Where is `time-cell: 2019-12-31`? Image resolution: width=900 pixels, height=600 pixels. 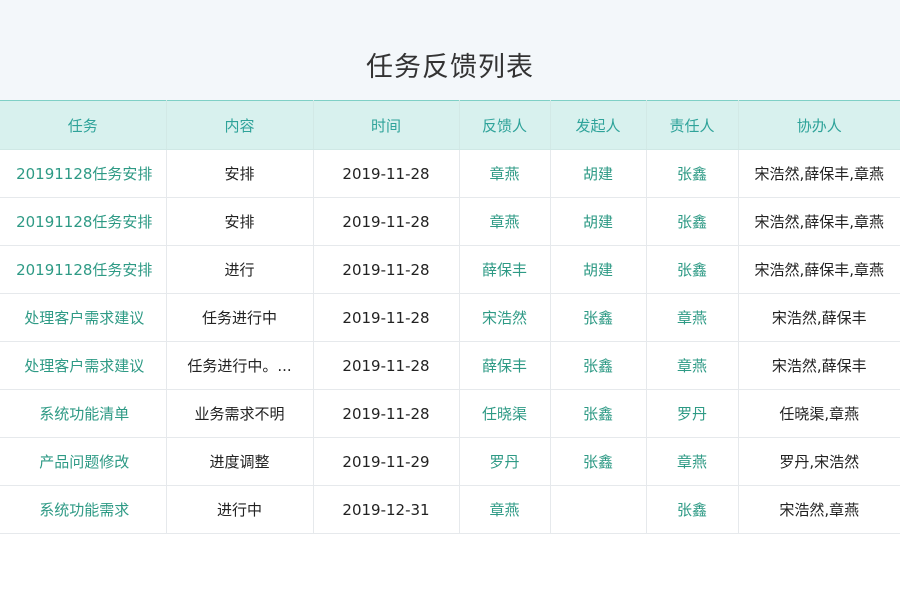
time-cell: 2019-12-31 is located at coordinates (386, 509).